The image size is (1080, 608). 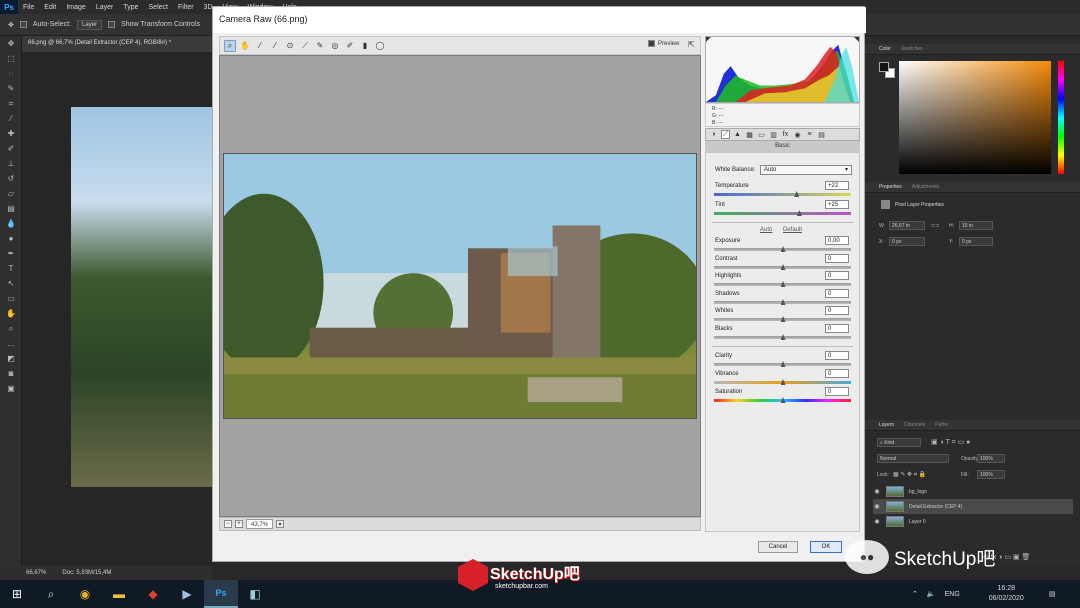 What do you see at coordinates (782, 267) in the screenshot?
I see `contrast-slider` at bounding box center [782, 267].